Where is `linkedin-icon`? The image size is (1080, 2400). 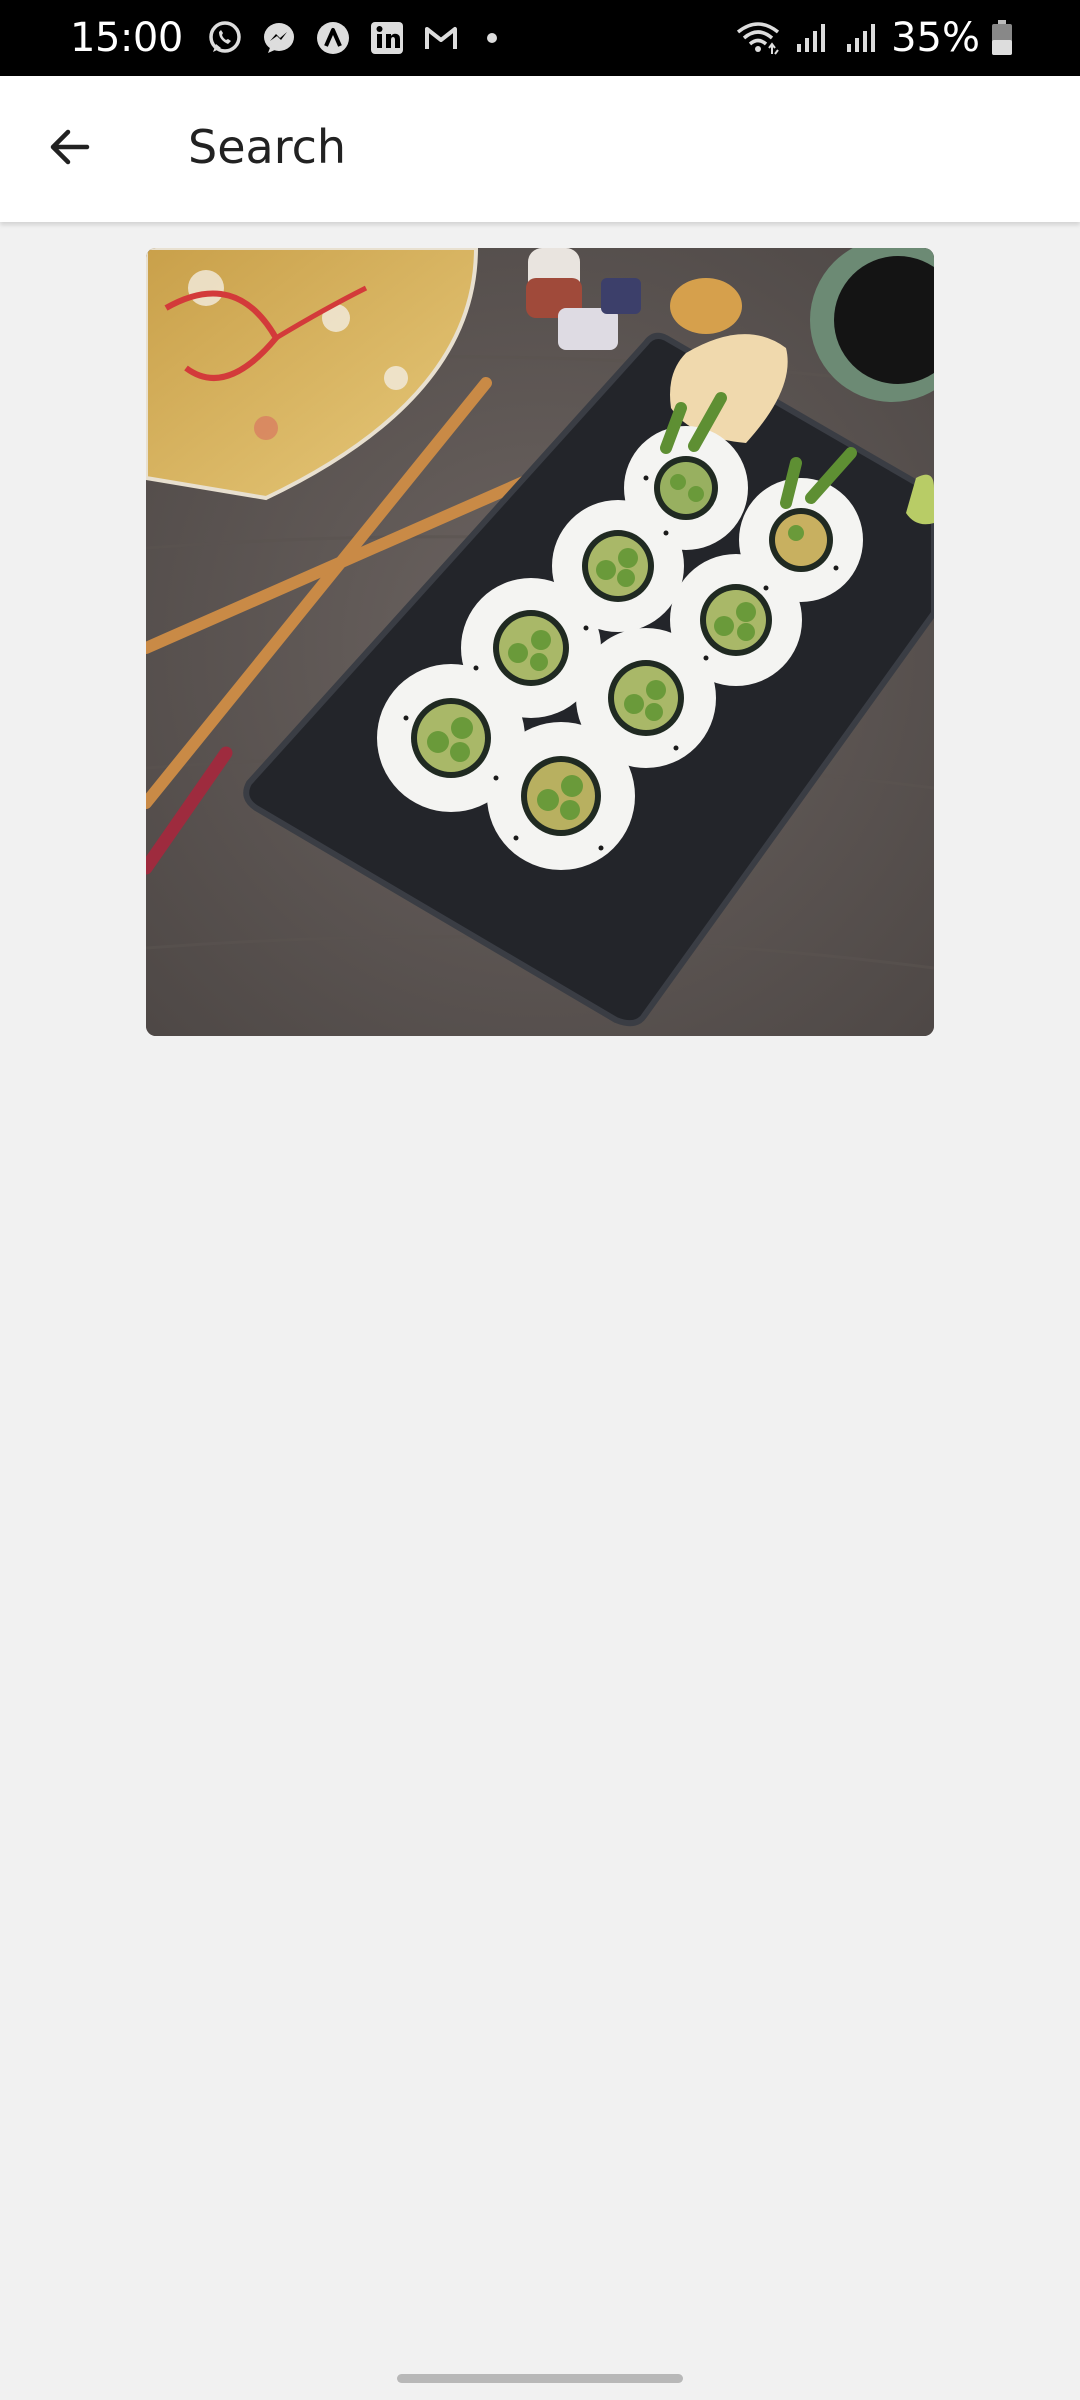 linkedin-icon is located at coordinates (387, 38).